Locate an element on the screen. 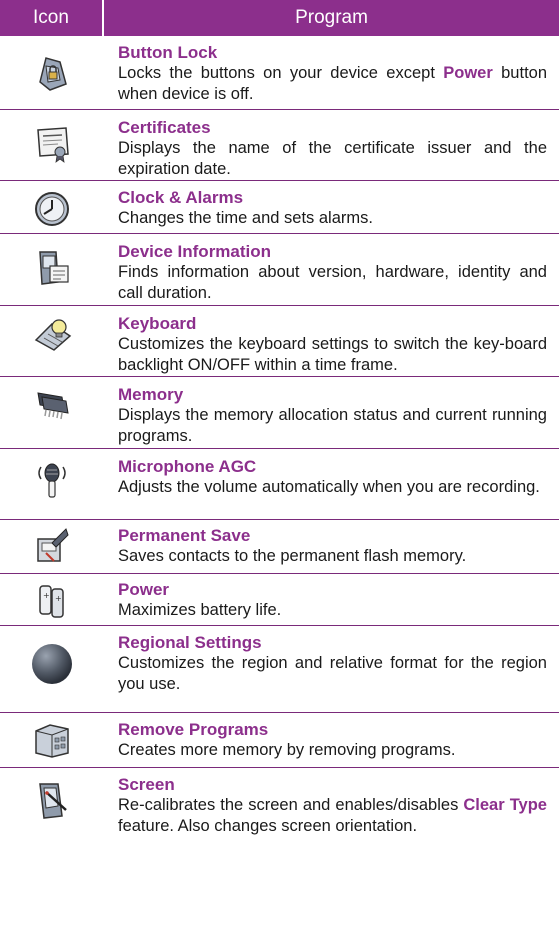  header-icon-column: Icon is located at coordinates (51, 18).